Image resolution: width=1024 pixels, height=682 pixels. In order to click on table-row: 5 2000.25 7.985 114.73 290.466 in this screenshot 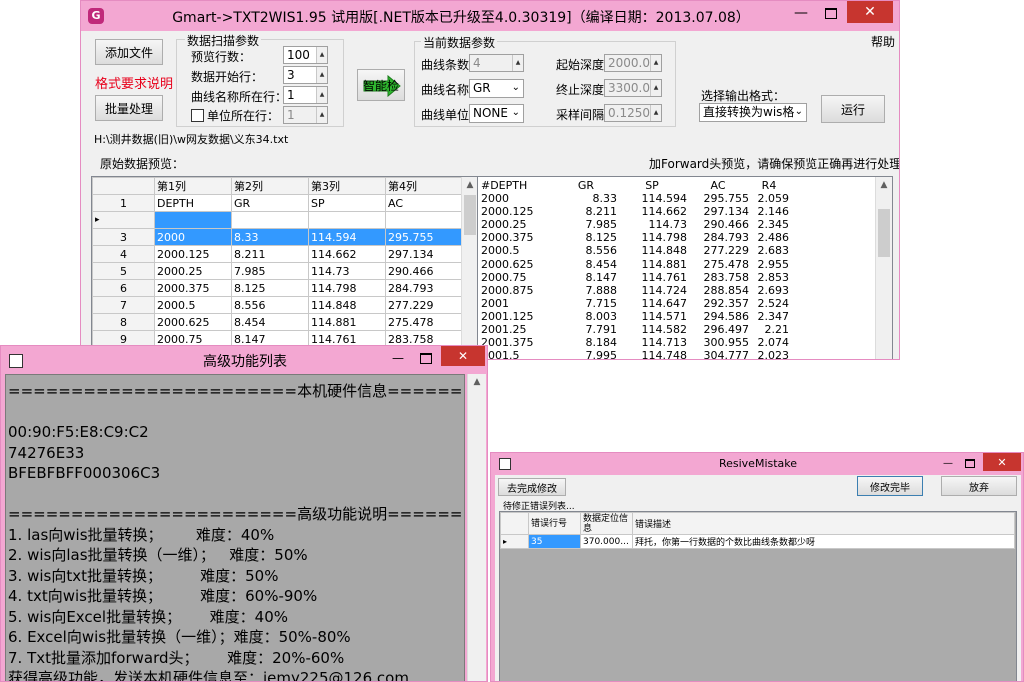, I will do `click(277, 271)`.